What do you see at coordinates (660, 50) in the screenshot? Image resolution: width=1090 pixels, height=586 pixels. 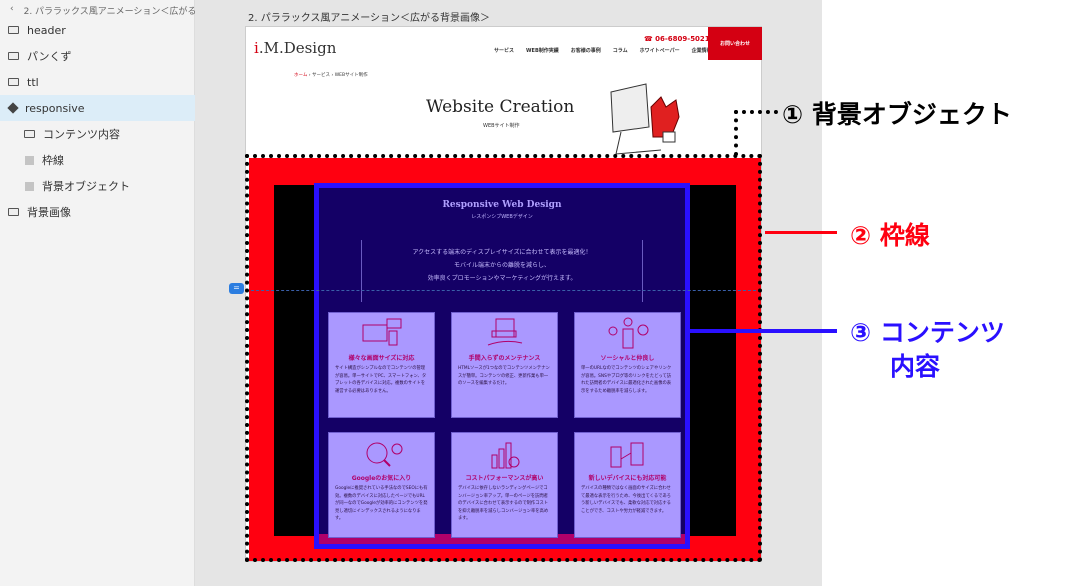 I see `nav-item: ホワイトペーパー` at bounding box center [660, 50].